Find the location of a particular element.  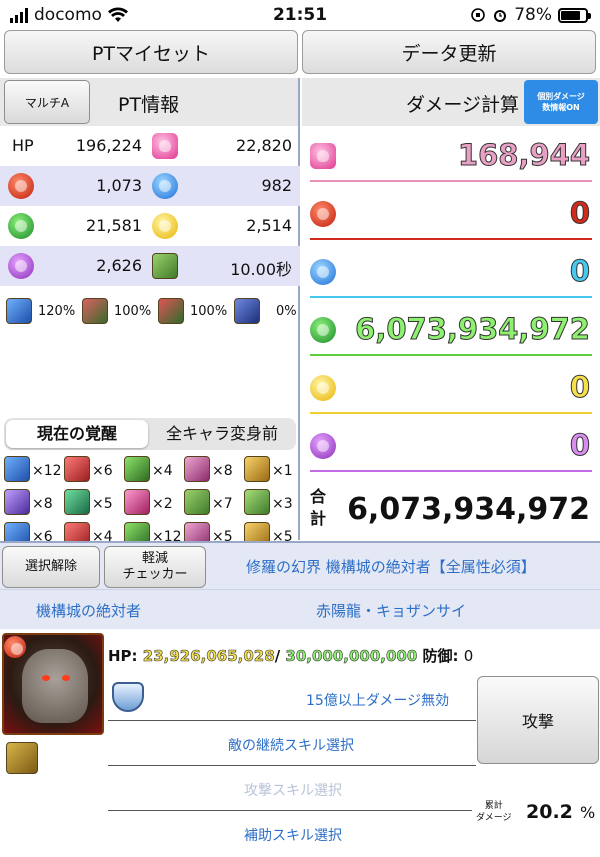

battery-percent: 78% is located at coordinates (533, 15).